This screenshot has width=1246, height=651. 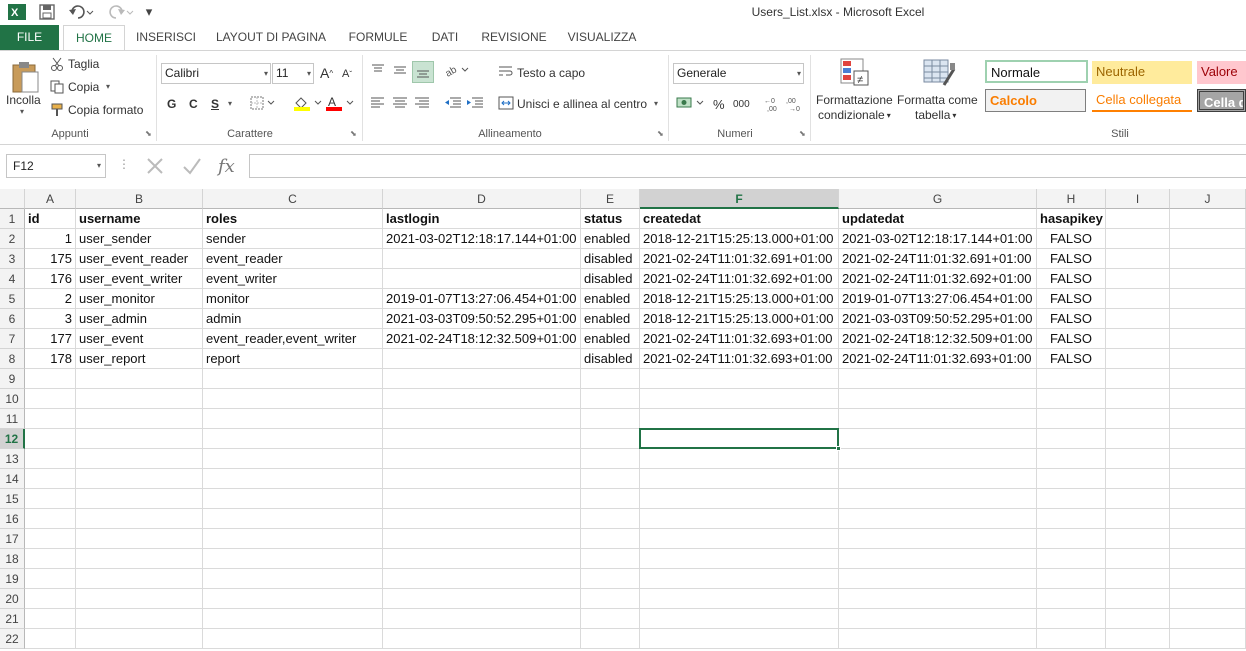 I want to click on column-header: I, so click(x=1138, y=199).